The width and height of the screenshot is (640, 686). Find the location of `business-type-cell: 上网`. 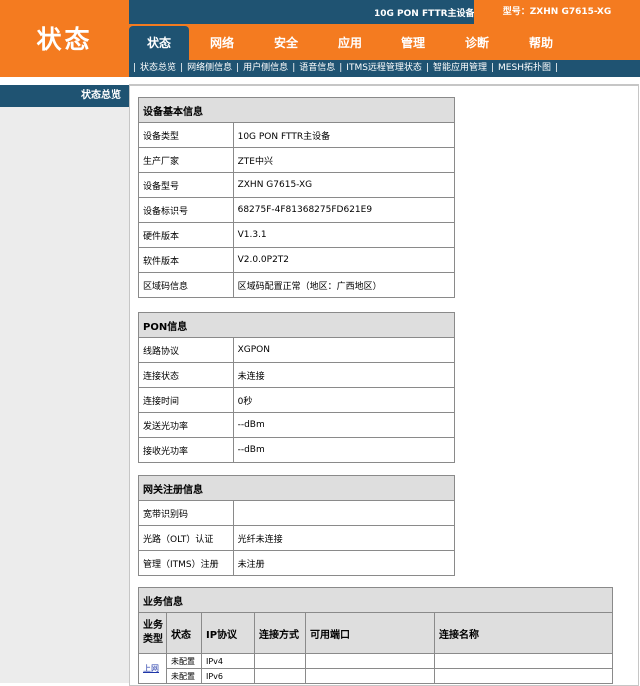

business-type-cell: 上网 is located at coordinates (152, 668).